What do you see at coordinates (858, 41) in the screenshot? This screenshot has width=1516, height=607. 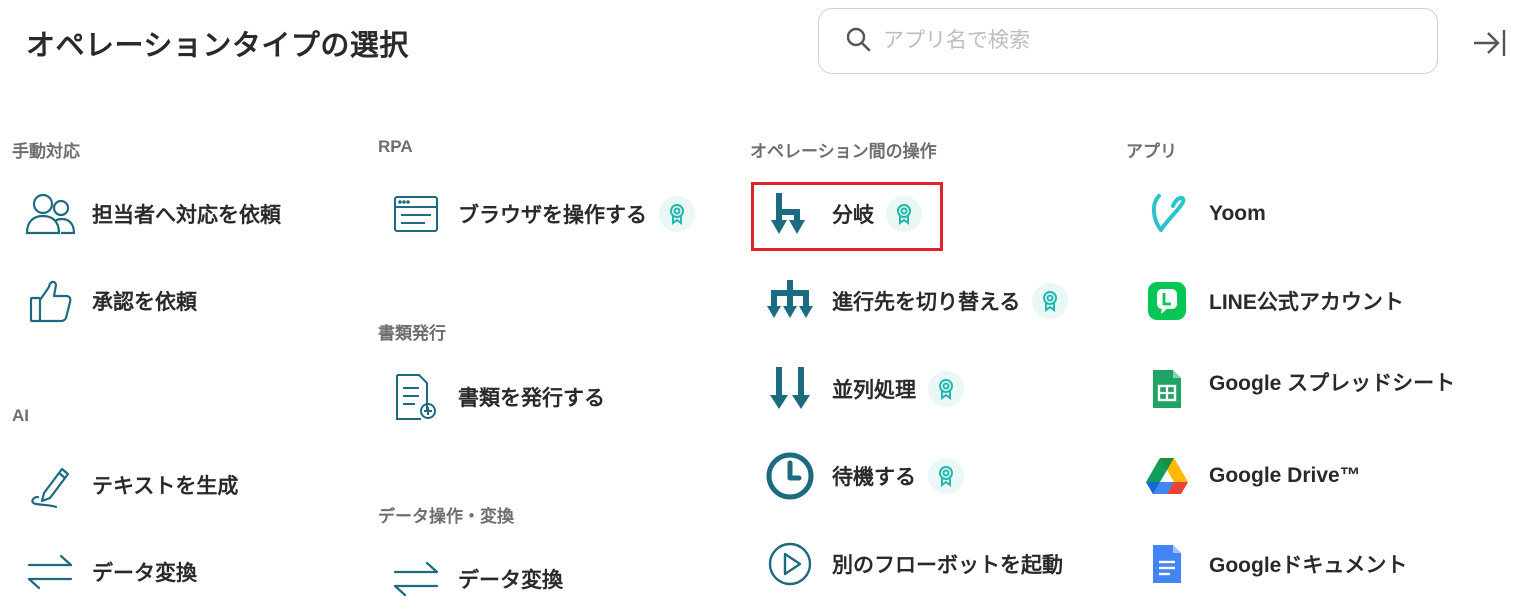 I see `search-icon` at bounding box center [858, 41].